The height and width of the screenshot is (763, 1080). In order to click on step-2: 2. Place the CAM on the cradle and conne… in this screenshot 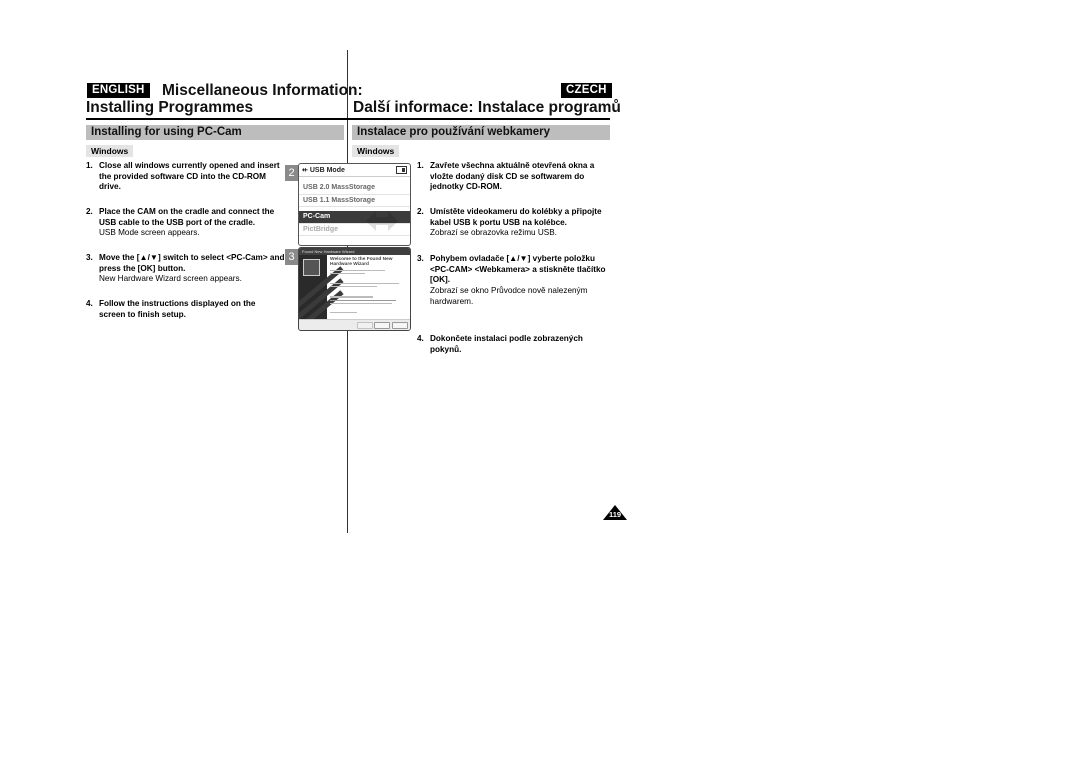, I will do `click(186, 223)`.